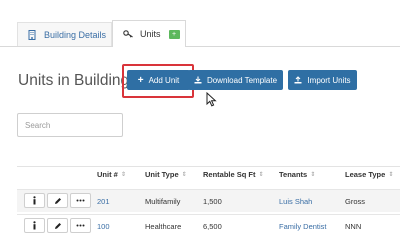  What do you see at coordinates (103, 226) in the screenshot?
I see `unit-number-link: 100` at bounding box center [103, 226].